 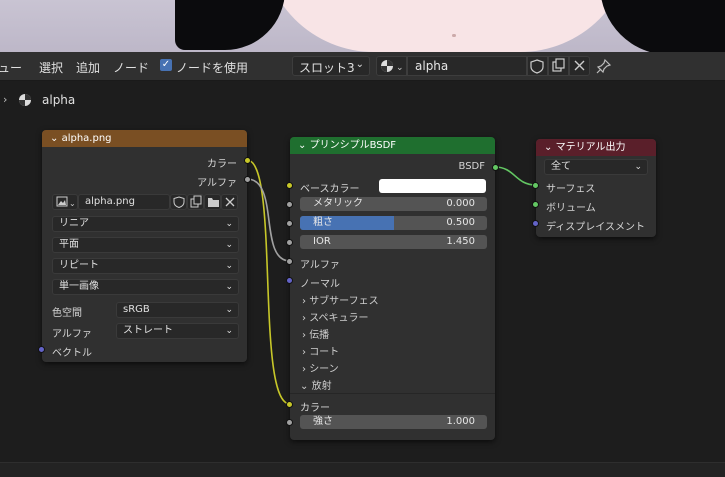 What do you see at coordinates (145, 266) in the screenshot?
I see `extension-dropdown: リピート ⌄` at bounding box center [145, 266].